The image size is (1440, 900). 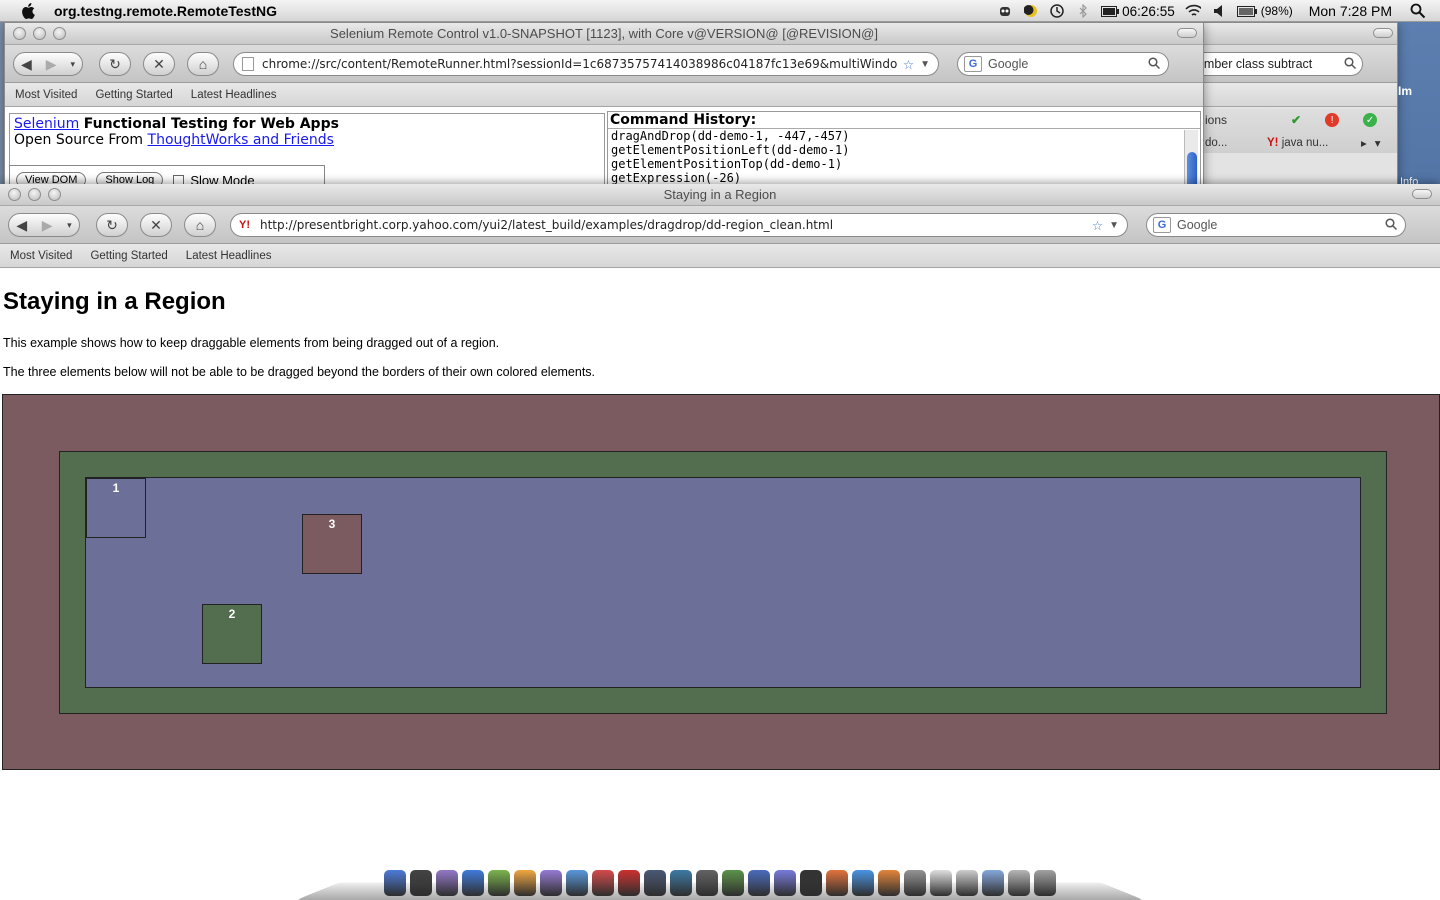 I want to click on selenium-tagline: Functional Testing for Web Apps, so click(x=211, y=124).